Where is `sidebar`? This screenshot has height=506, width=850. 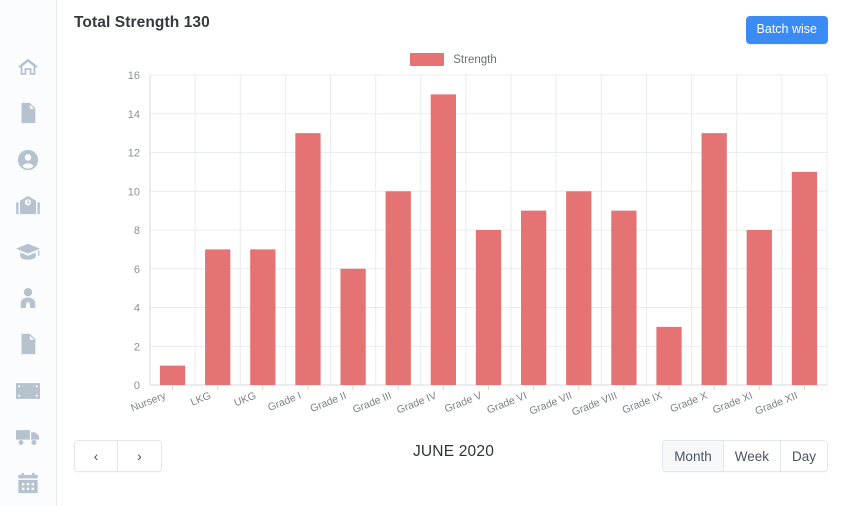 sidebar is located at coordinates (28, 253).